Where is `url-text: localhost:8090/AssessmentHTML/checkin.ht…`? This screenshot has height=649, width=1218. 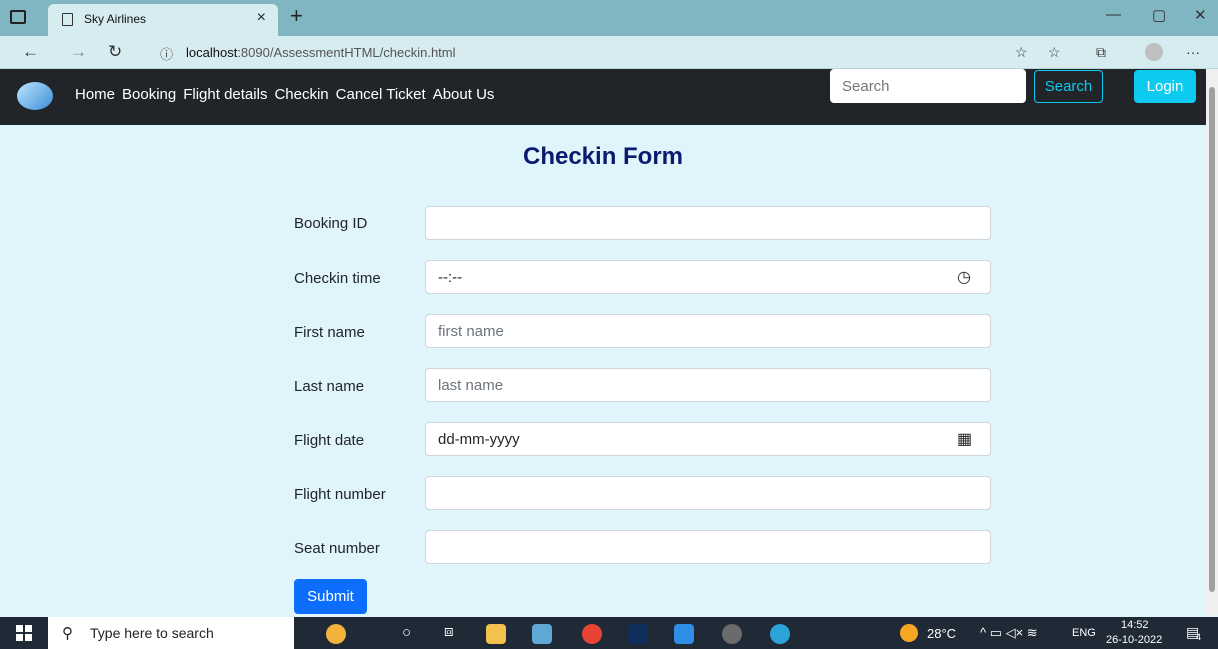 url-text: localhost:8090/AssessmentHTML/checkin.ht… is located at coordinates (321, 52).